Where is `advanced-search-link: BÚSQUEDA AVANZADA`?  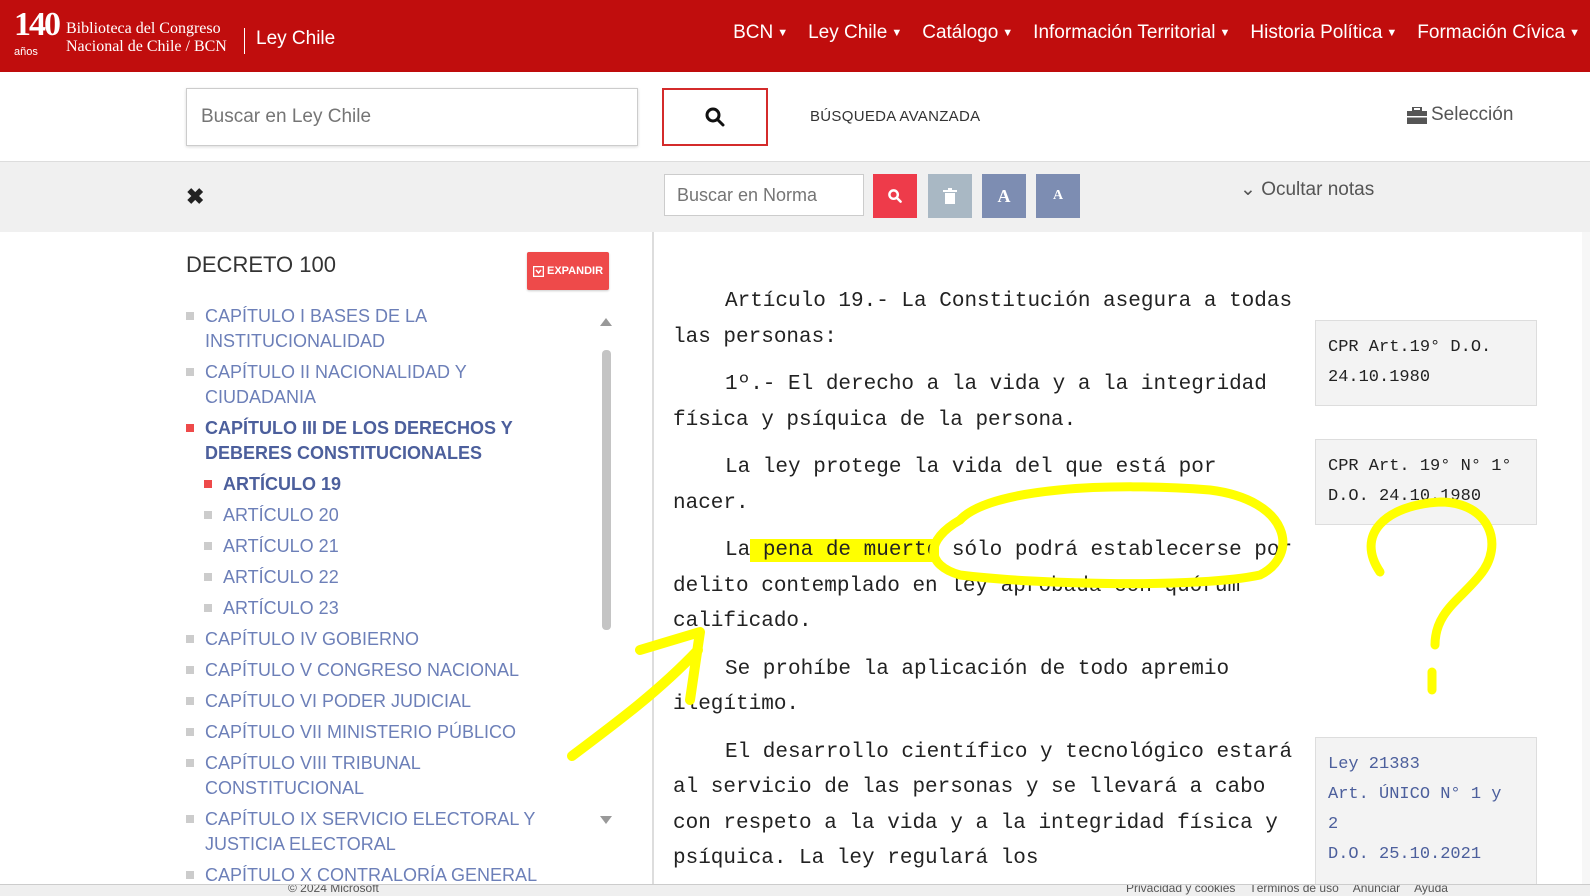
advanced-search-link: BÚSQUEDA AVANZADA is located at coordinates (895, 116).